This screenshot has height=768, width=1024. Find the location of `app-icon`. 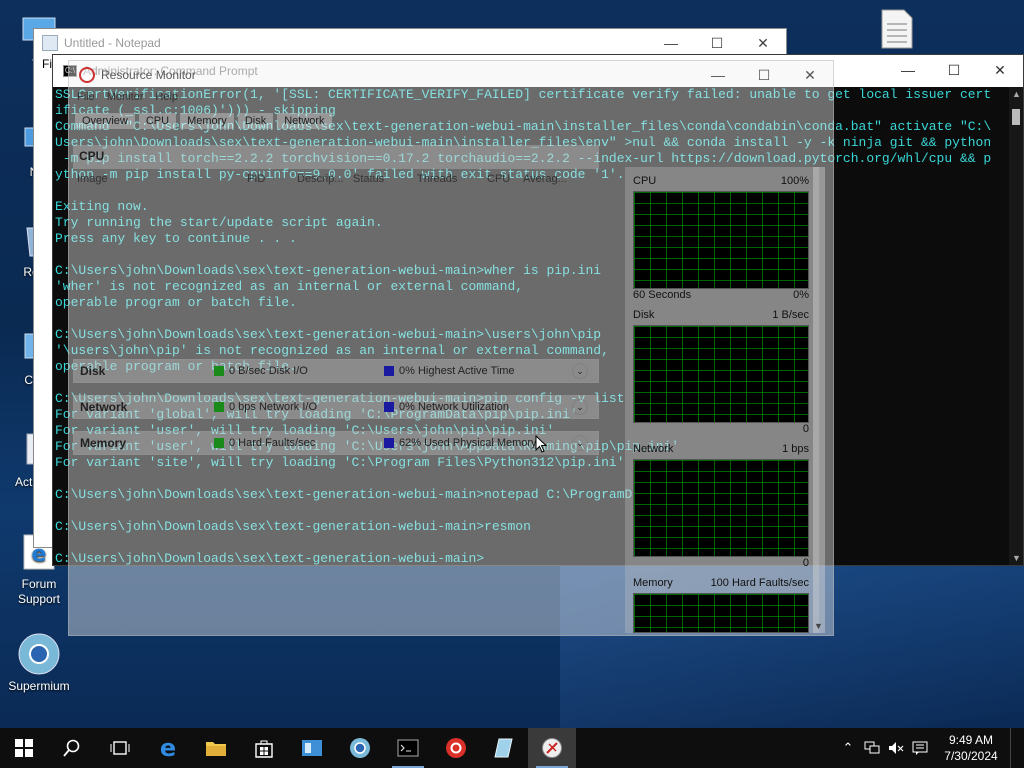

app-icon is located at coordinates (456, 748).